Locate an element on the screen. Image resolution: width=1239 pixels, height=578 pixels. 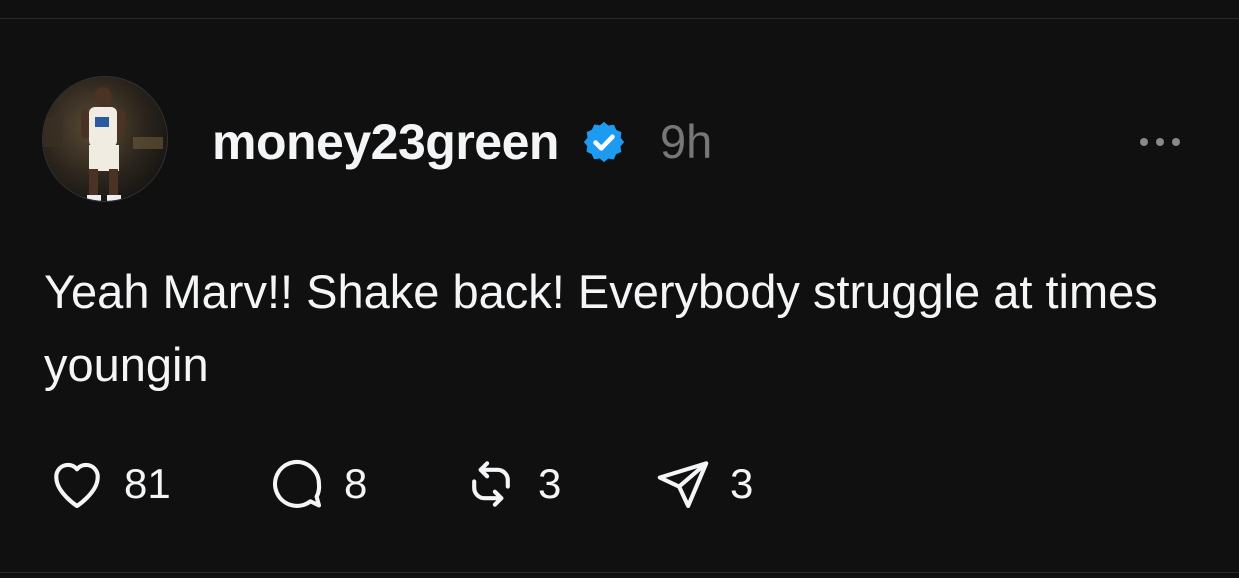
share-button: 3 is located at coordinates (701, 484).